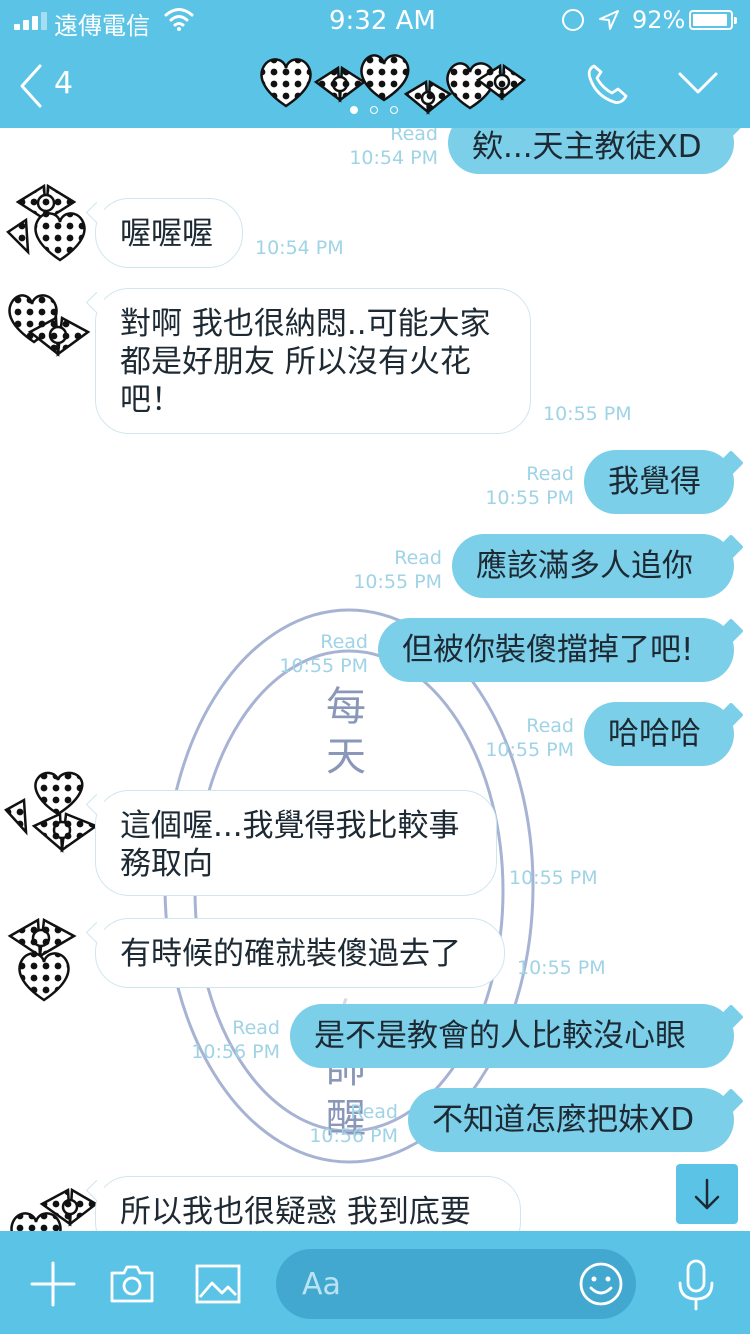  Describe the element at coordinates (375, 84) in the screenshot. I see `nav-bar: 4` at that location.